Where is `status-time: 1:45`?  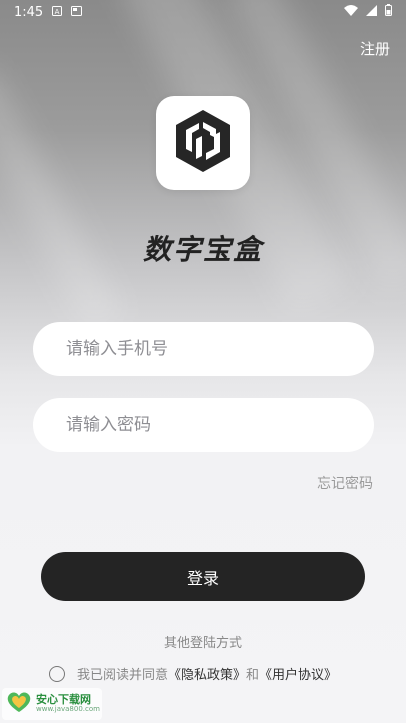 status-time: 1:45 is located at coordinates (29, 12).